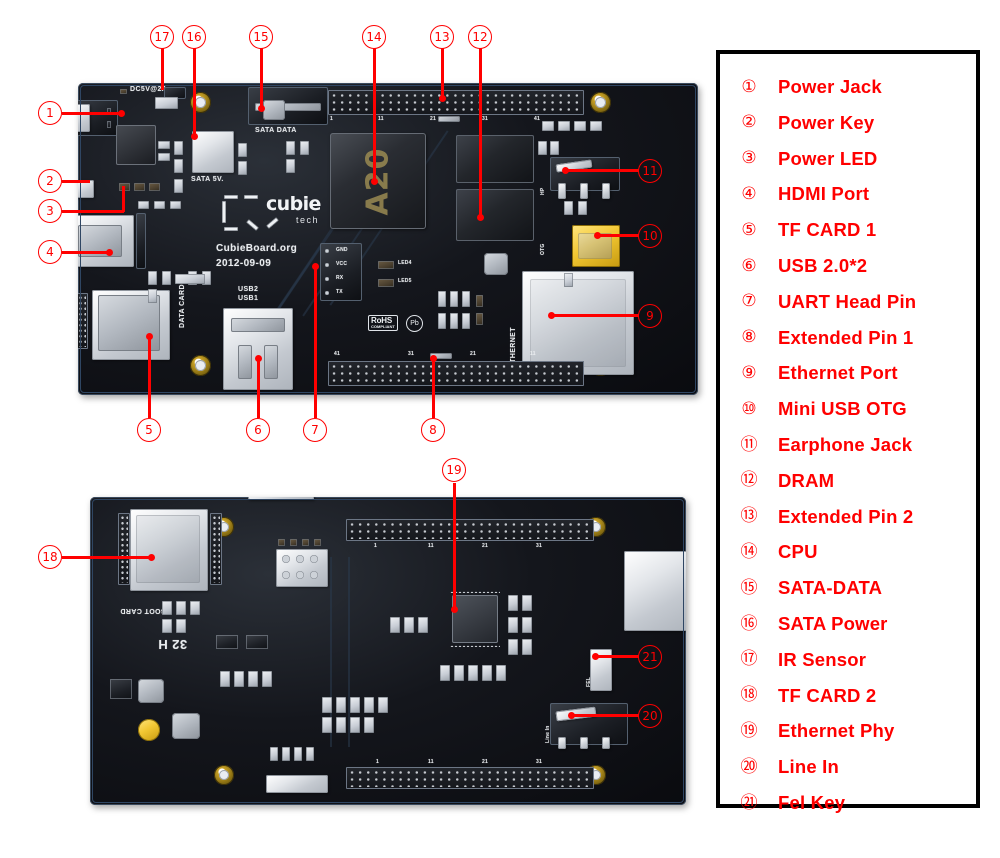 Image resolution: width=1000 pixels, height=858 pixels. I want to click on legend-item-11: ⑪ Earphone Jack, so click(848, 445).